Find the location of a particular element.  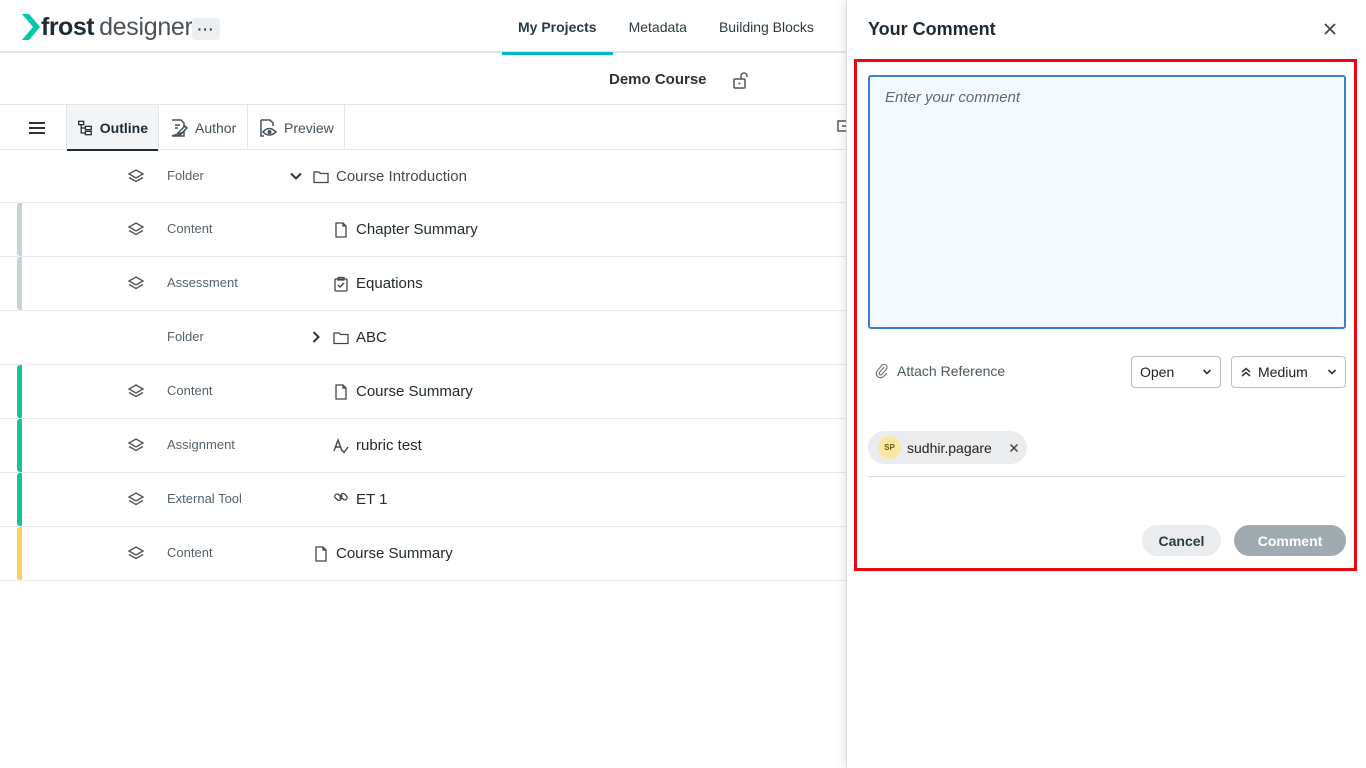

outline-row: Folder ABC is located at coordinates (424, 338).